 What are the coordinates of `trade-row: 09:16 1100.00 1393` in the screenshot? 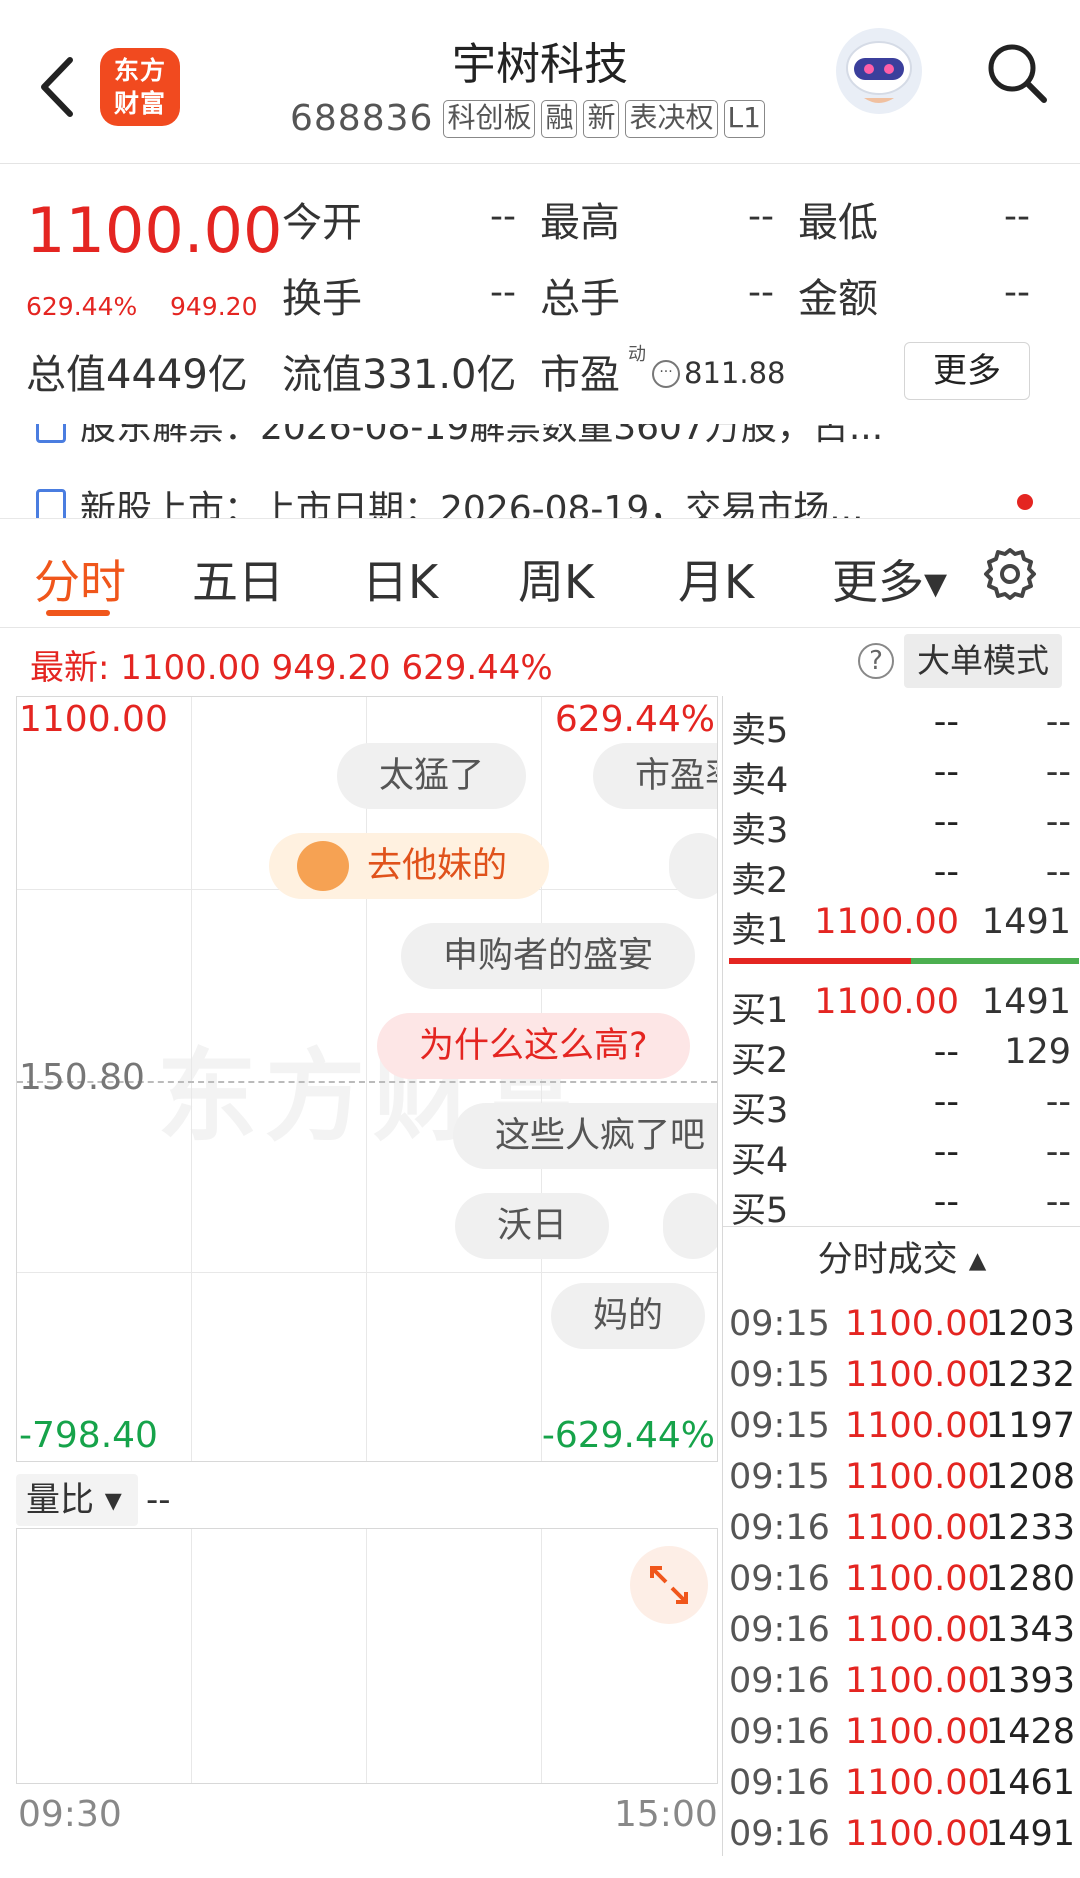 It's located at (904, 1686).